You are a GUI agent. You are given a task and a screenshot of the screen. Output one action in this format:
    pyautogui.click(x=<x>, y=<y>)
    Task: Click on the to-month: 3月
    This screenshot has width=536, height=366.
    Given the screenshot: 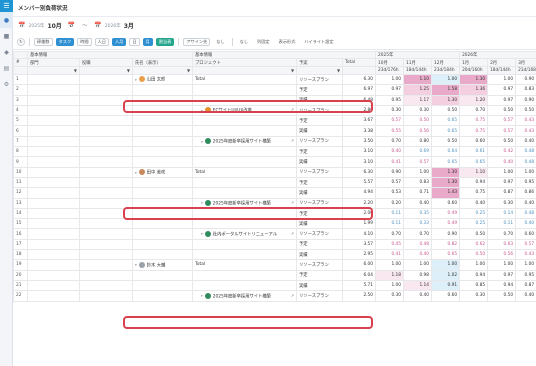 What is the action you would take?
    pyautogui.click(x=129, y=25)
    